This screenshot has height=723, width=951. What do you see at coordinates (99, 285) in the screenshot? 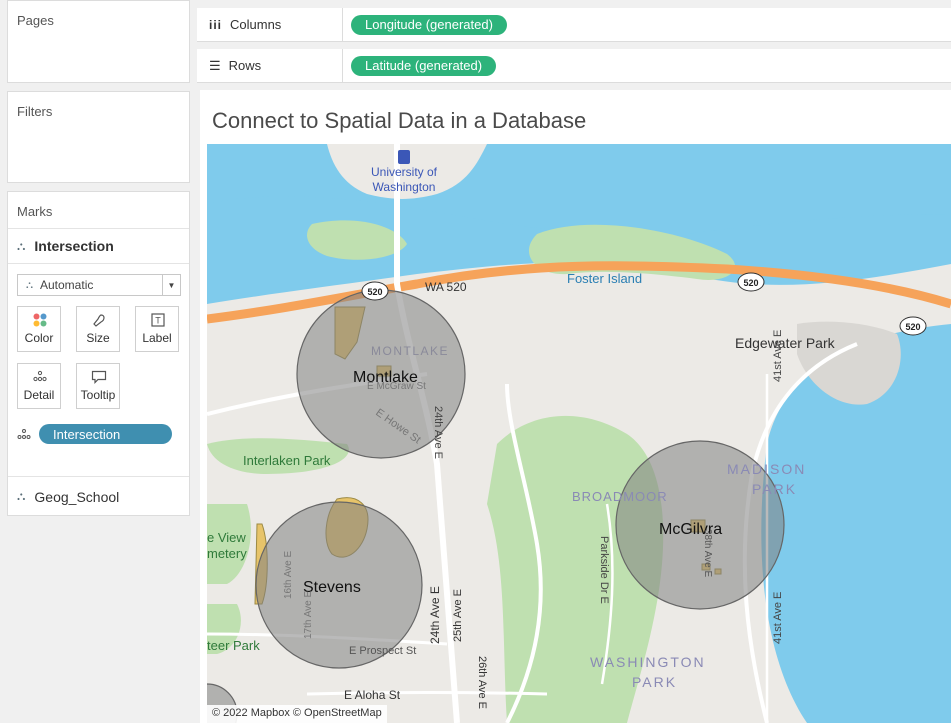
I see `mark-type-dropdown: ⛬ Automatic ▼` at bounding box center [99, 285].